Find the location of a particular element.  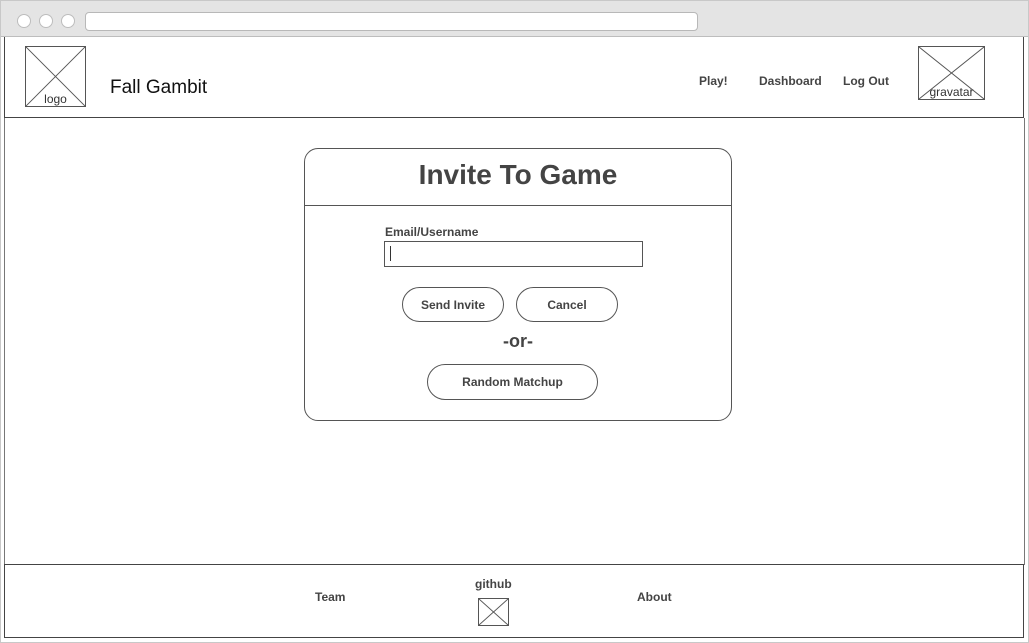

window-minimize-button is located at coordinates (46, 21).